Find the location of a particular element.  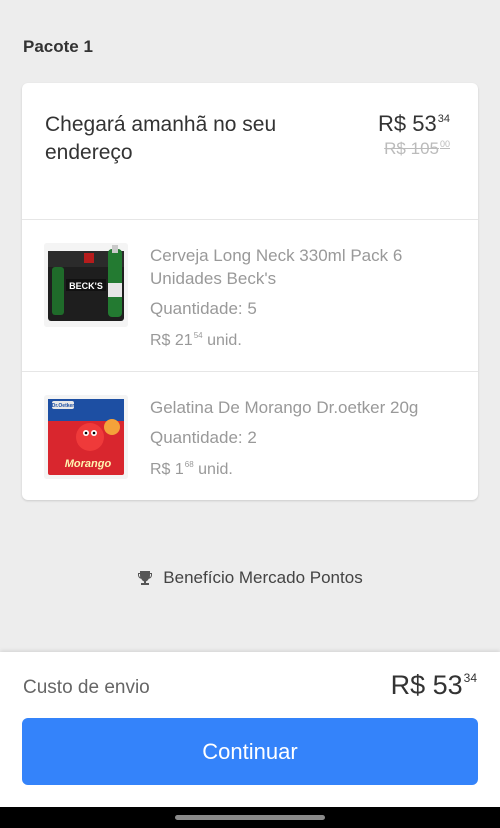

package-price: R$ 5334 R$ 10500 is located at coordinates (414, 135).